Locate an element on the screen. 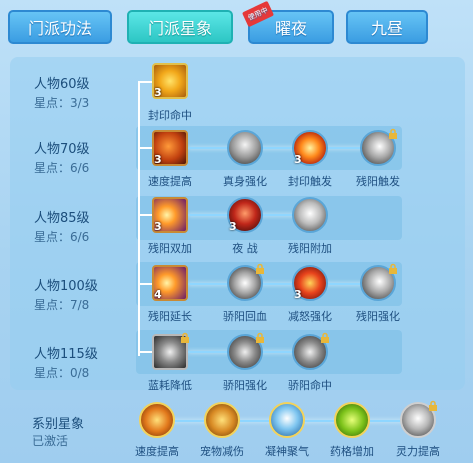 The width and height of the screenshot is (473, 463). bell-icon is located at coordinates (310, 215).